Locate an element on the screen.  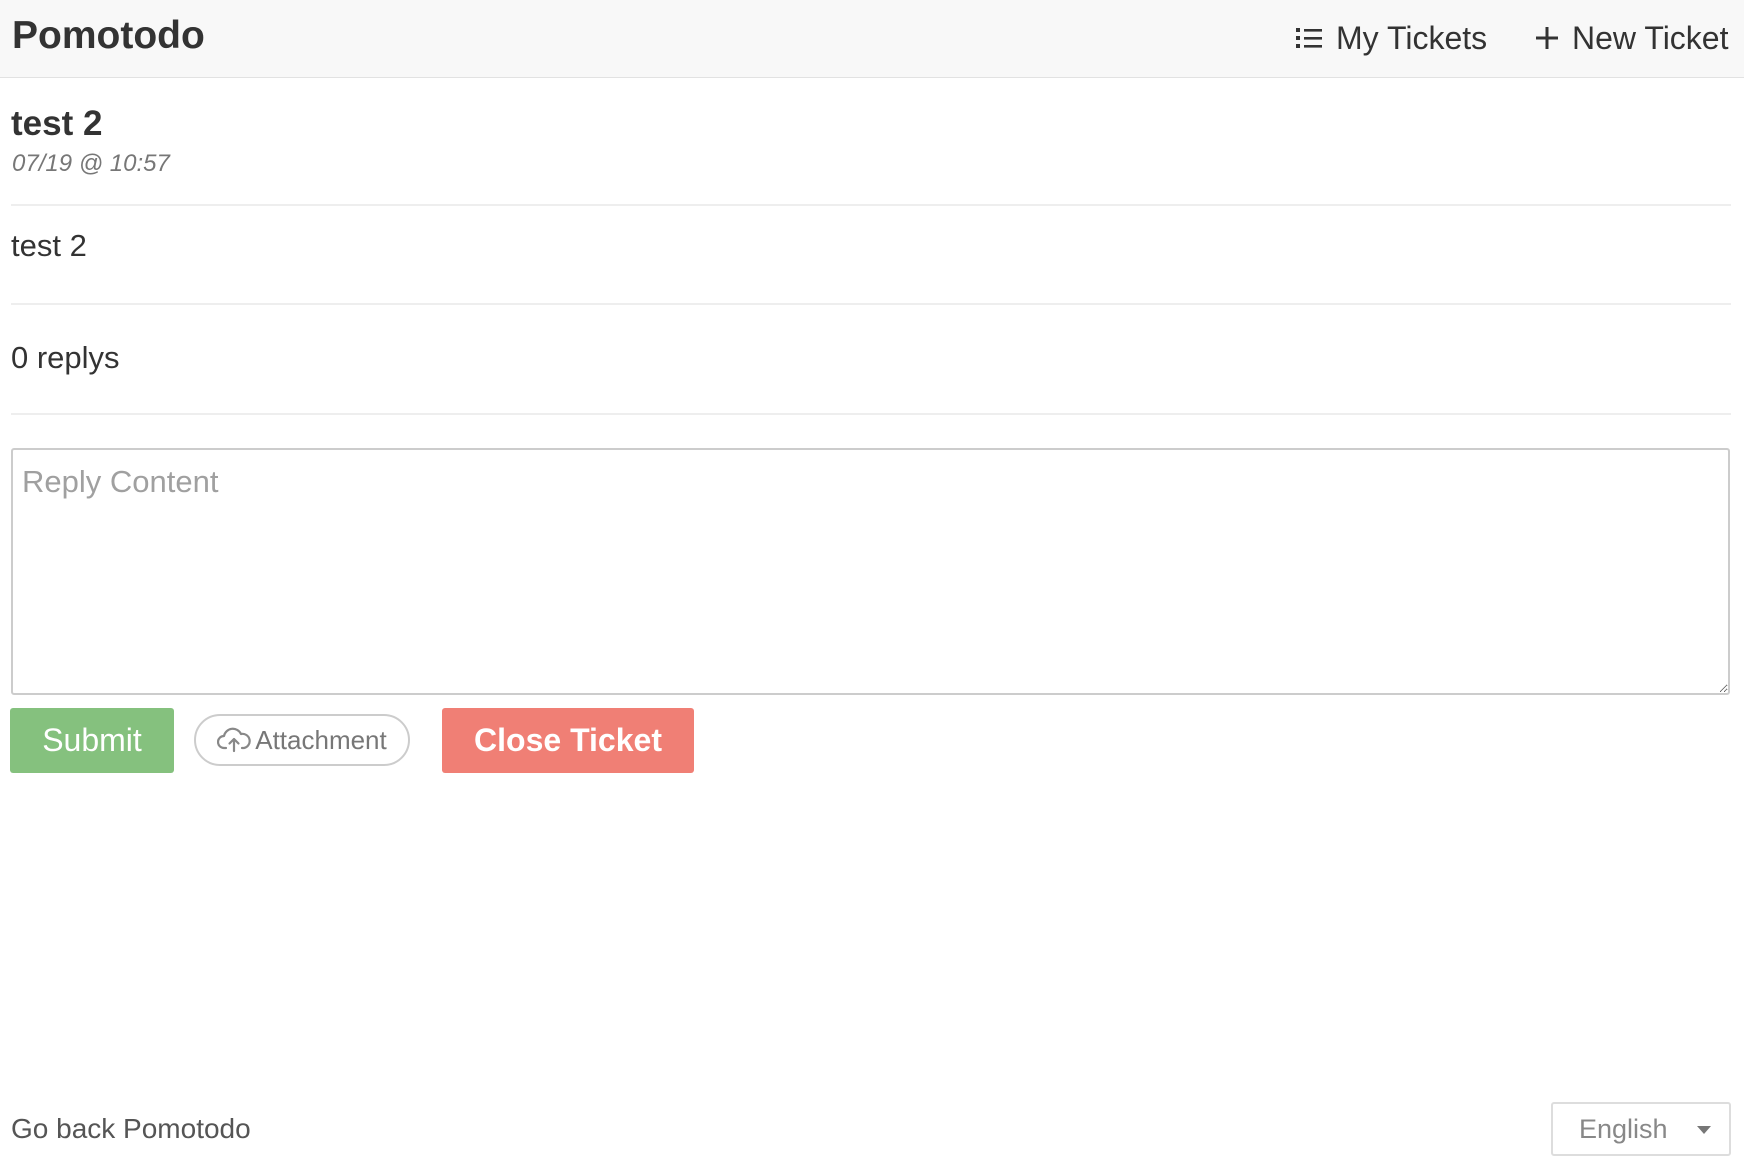
nav-new-ticket: New Ticket is located at coordinates (1632, 38).